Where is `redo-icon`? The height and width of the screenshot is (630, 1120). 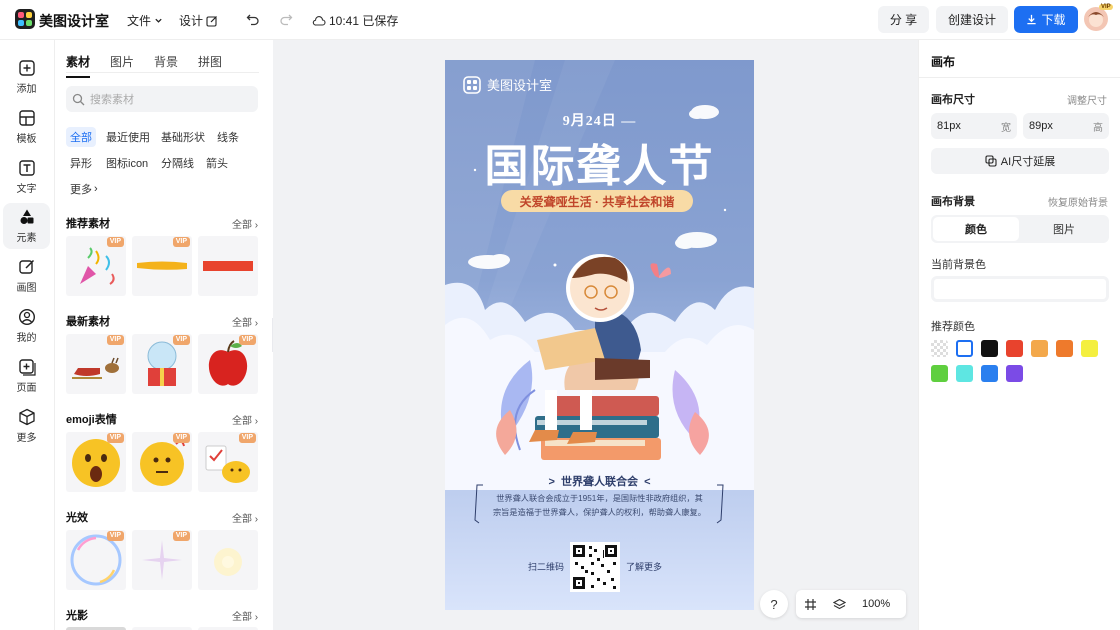
redo-icon is located at coordinates (286, 19).